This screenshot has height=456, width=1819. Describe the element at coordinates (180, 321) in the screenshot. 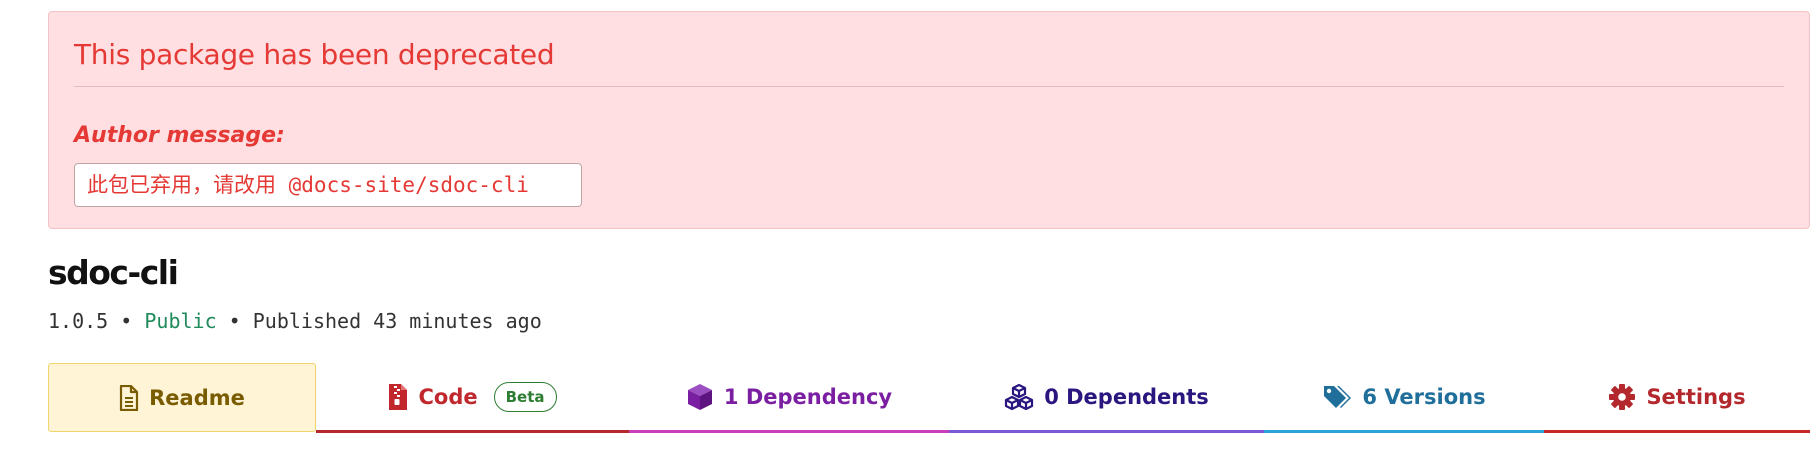

I see `package-visibility: Public` at that location.